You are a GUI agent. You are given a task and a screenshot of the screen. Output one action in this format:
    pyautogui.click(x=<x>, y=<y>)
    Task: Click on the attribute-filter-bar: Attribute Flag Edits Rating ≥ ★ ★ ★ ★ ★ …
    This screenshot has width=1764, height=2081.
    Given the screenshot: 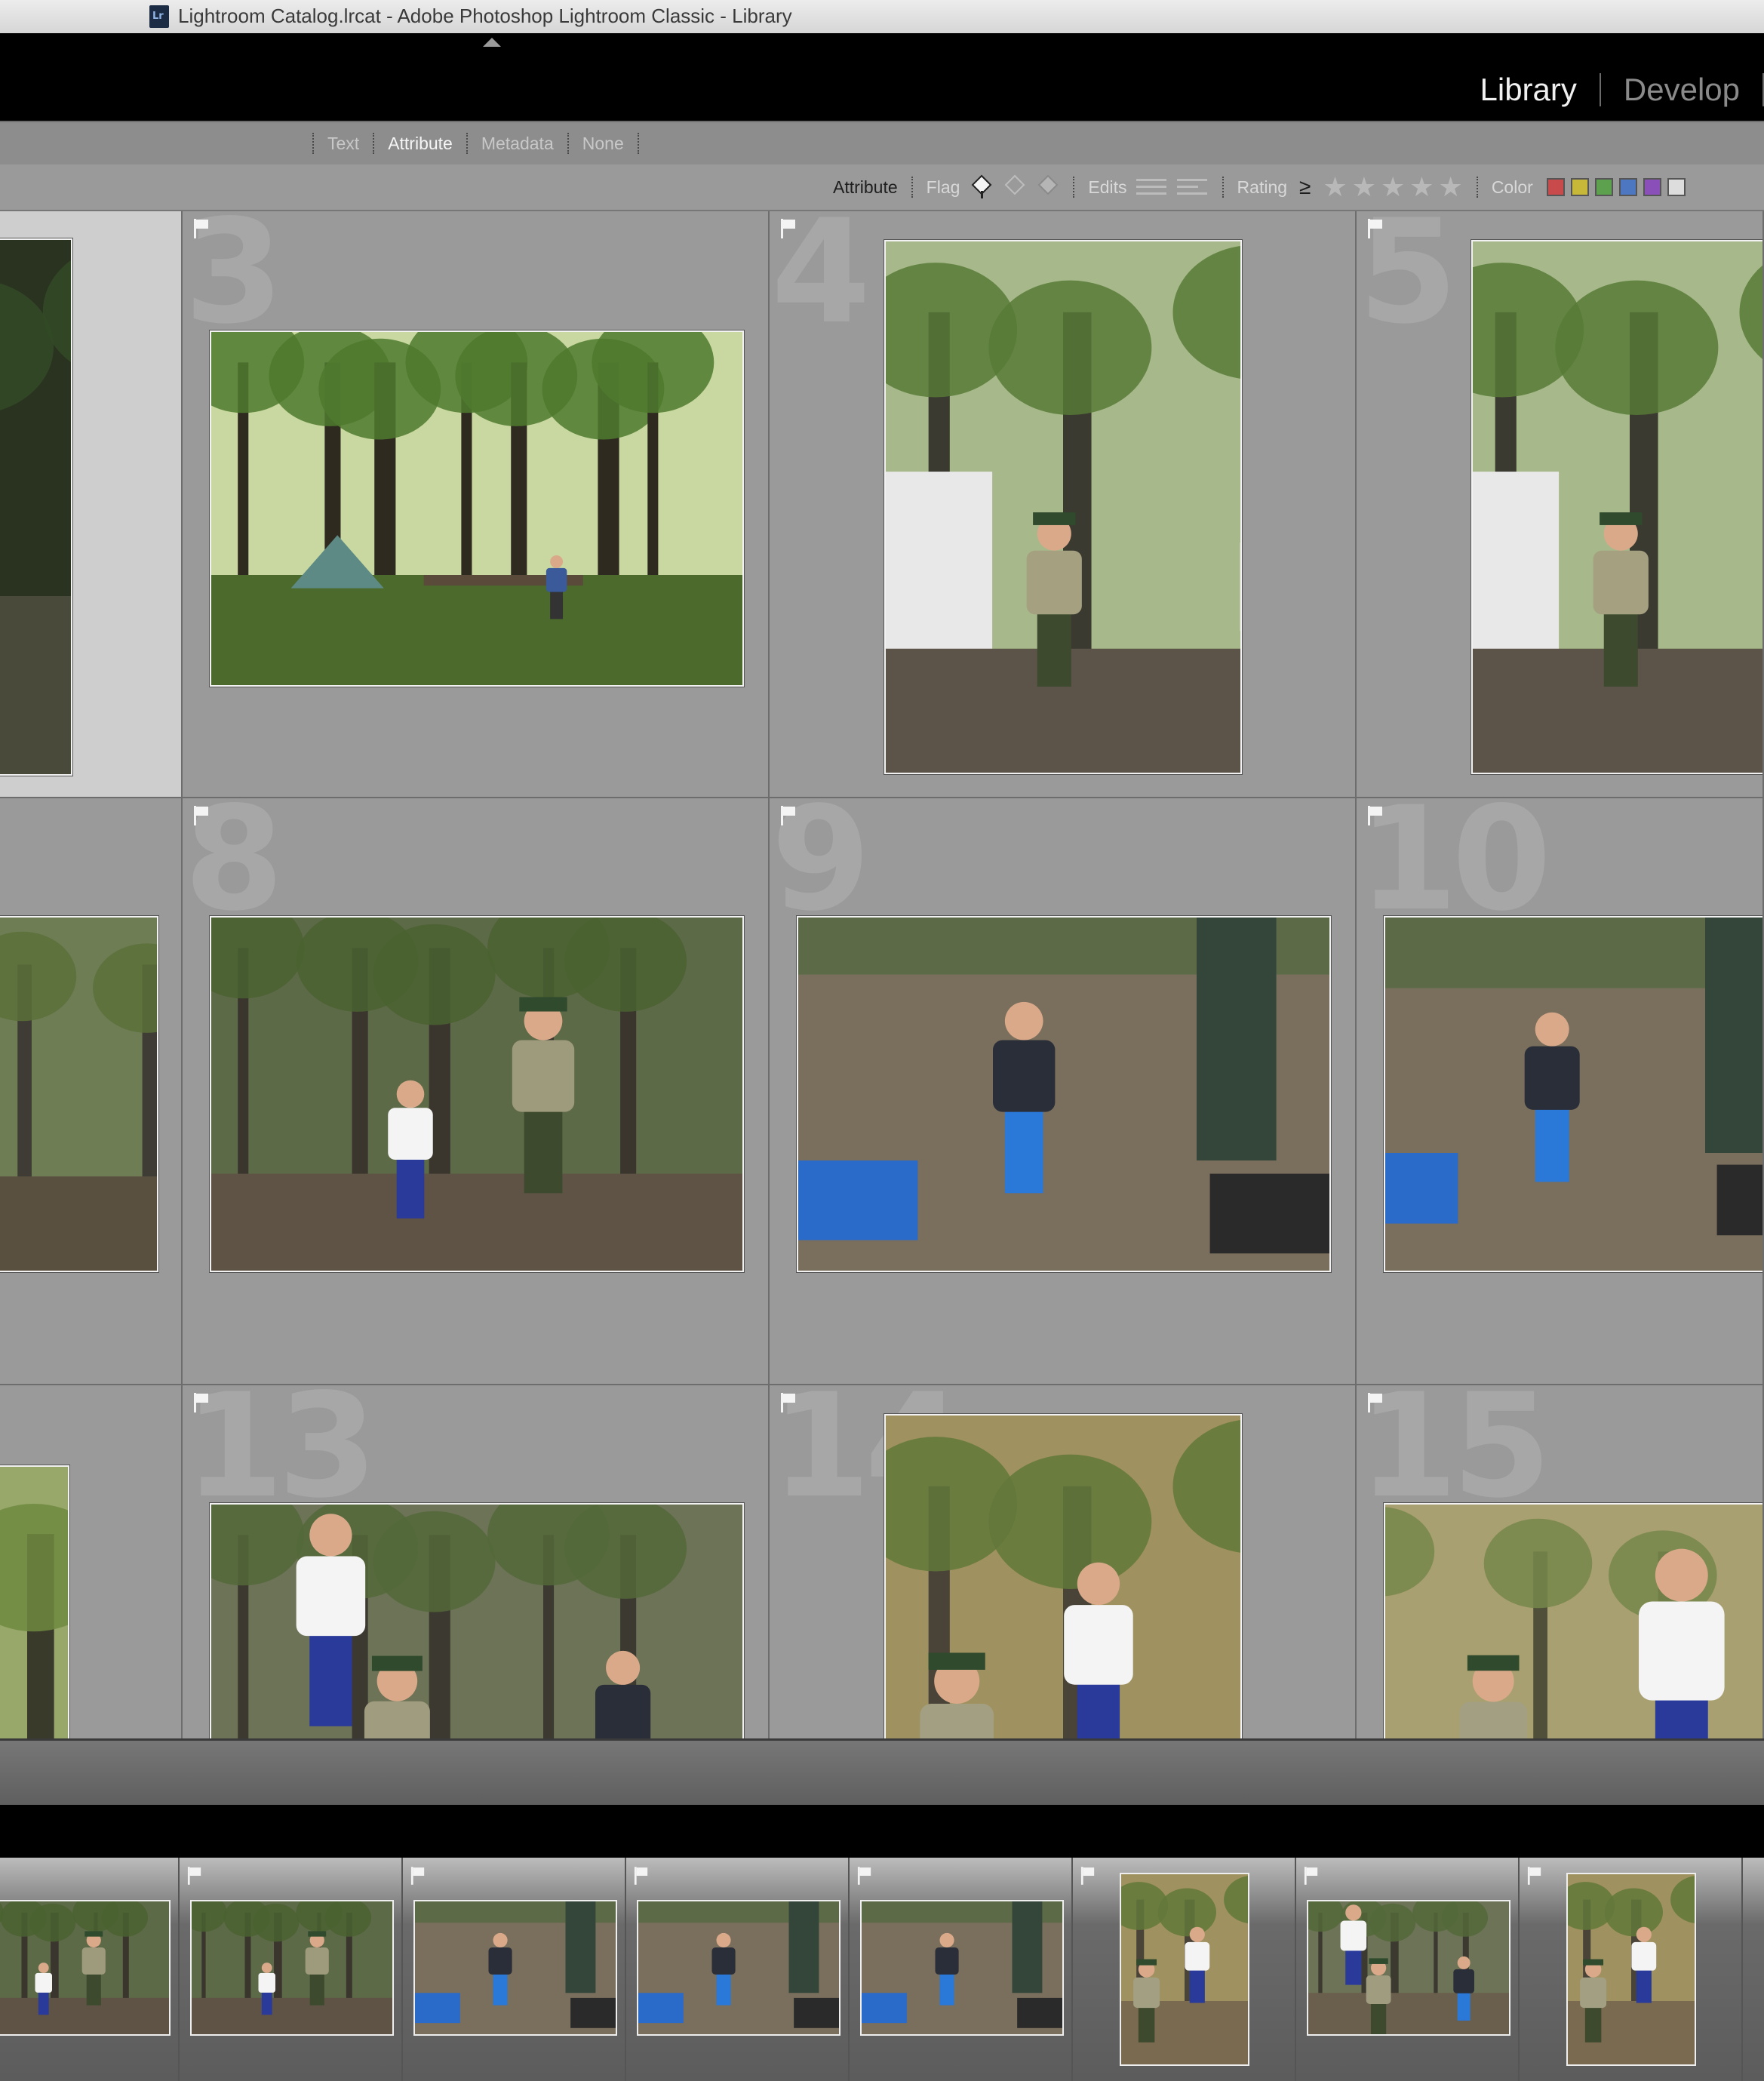 What is the action you would take?
    pyautogui.click(x=882, y=188)
    